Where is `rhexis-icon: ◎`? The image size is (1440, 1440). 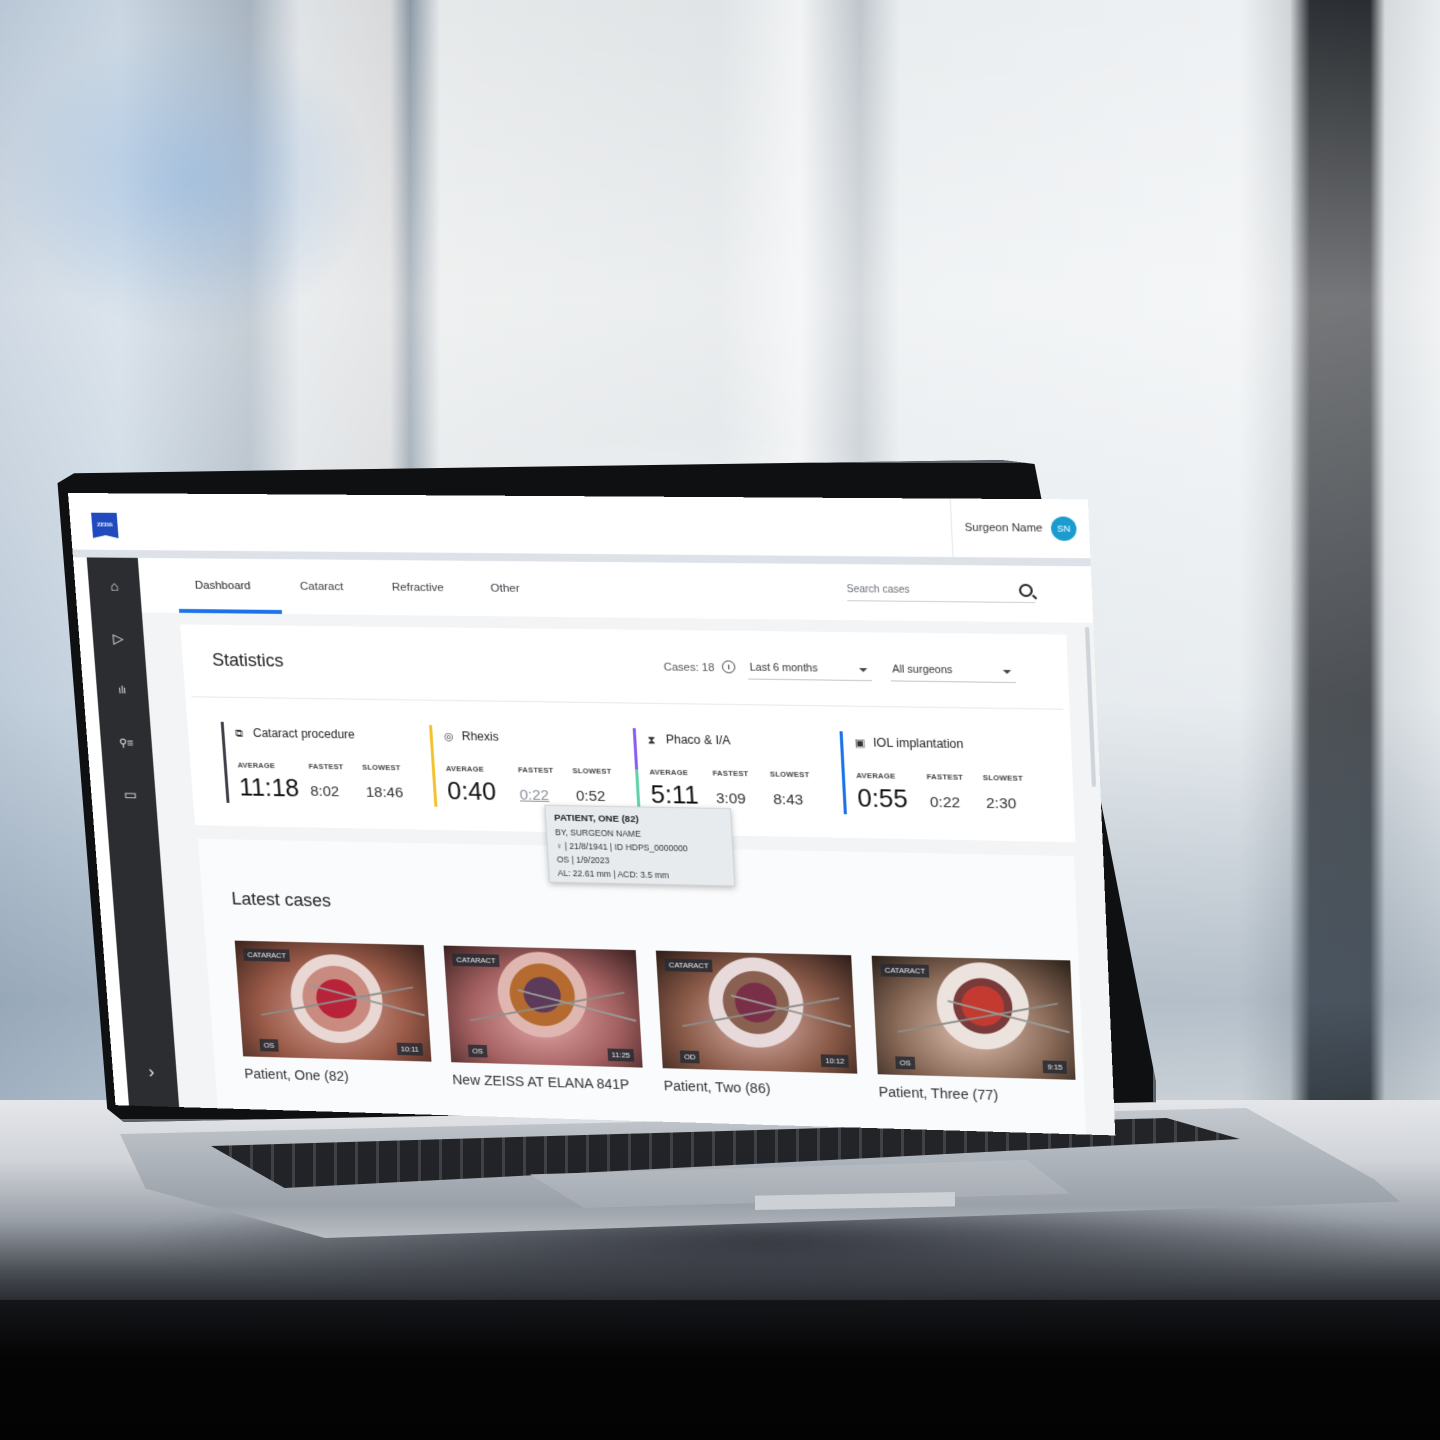
rhexis-icon: ◎ is located at coordinates (448, 737).